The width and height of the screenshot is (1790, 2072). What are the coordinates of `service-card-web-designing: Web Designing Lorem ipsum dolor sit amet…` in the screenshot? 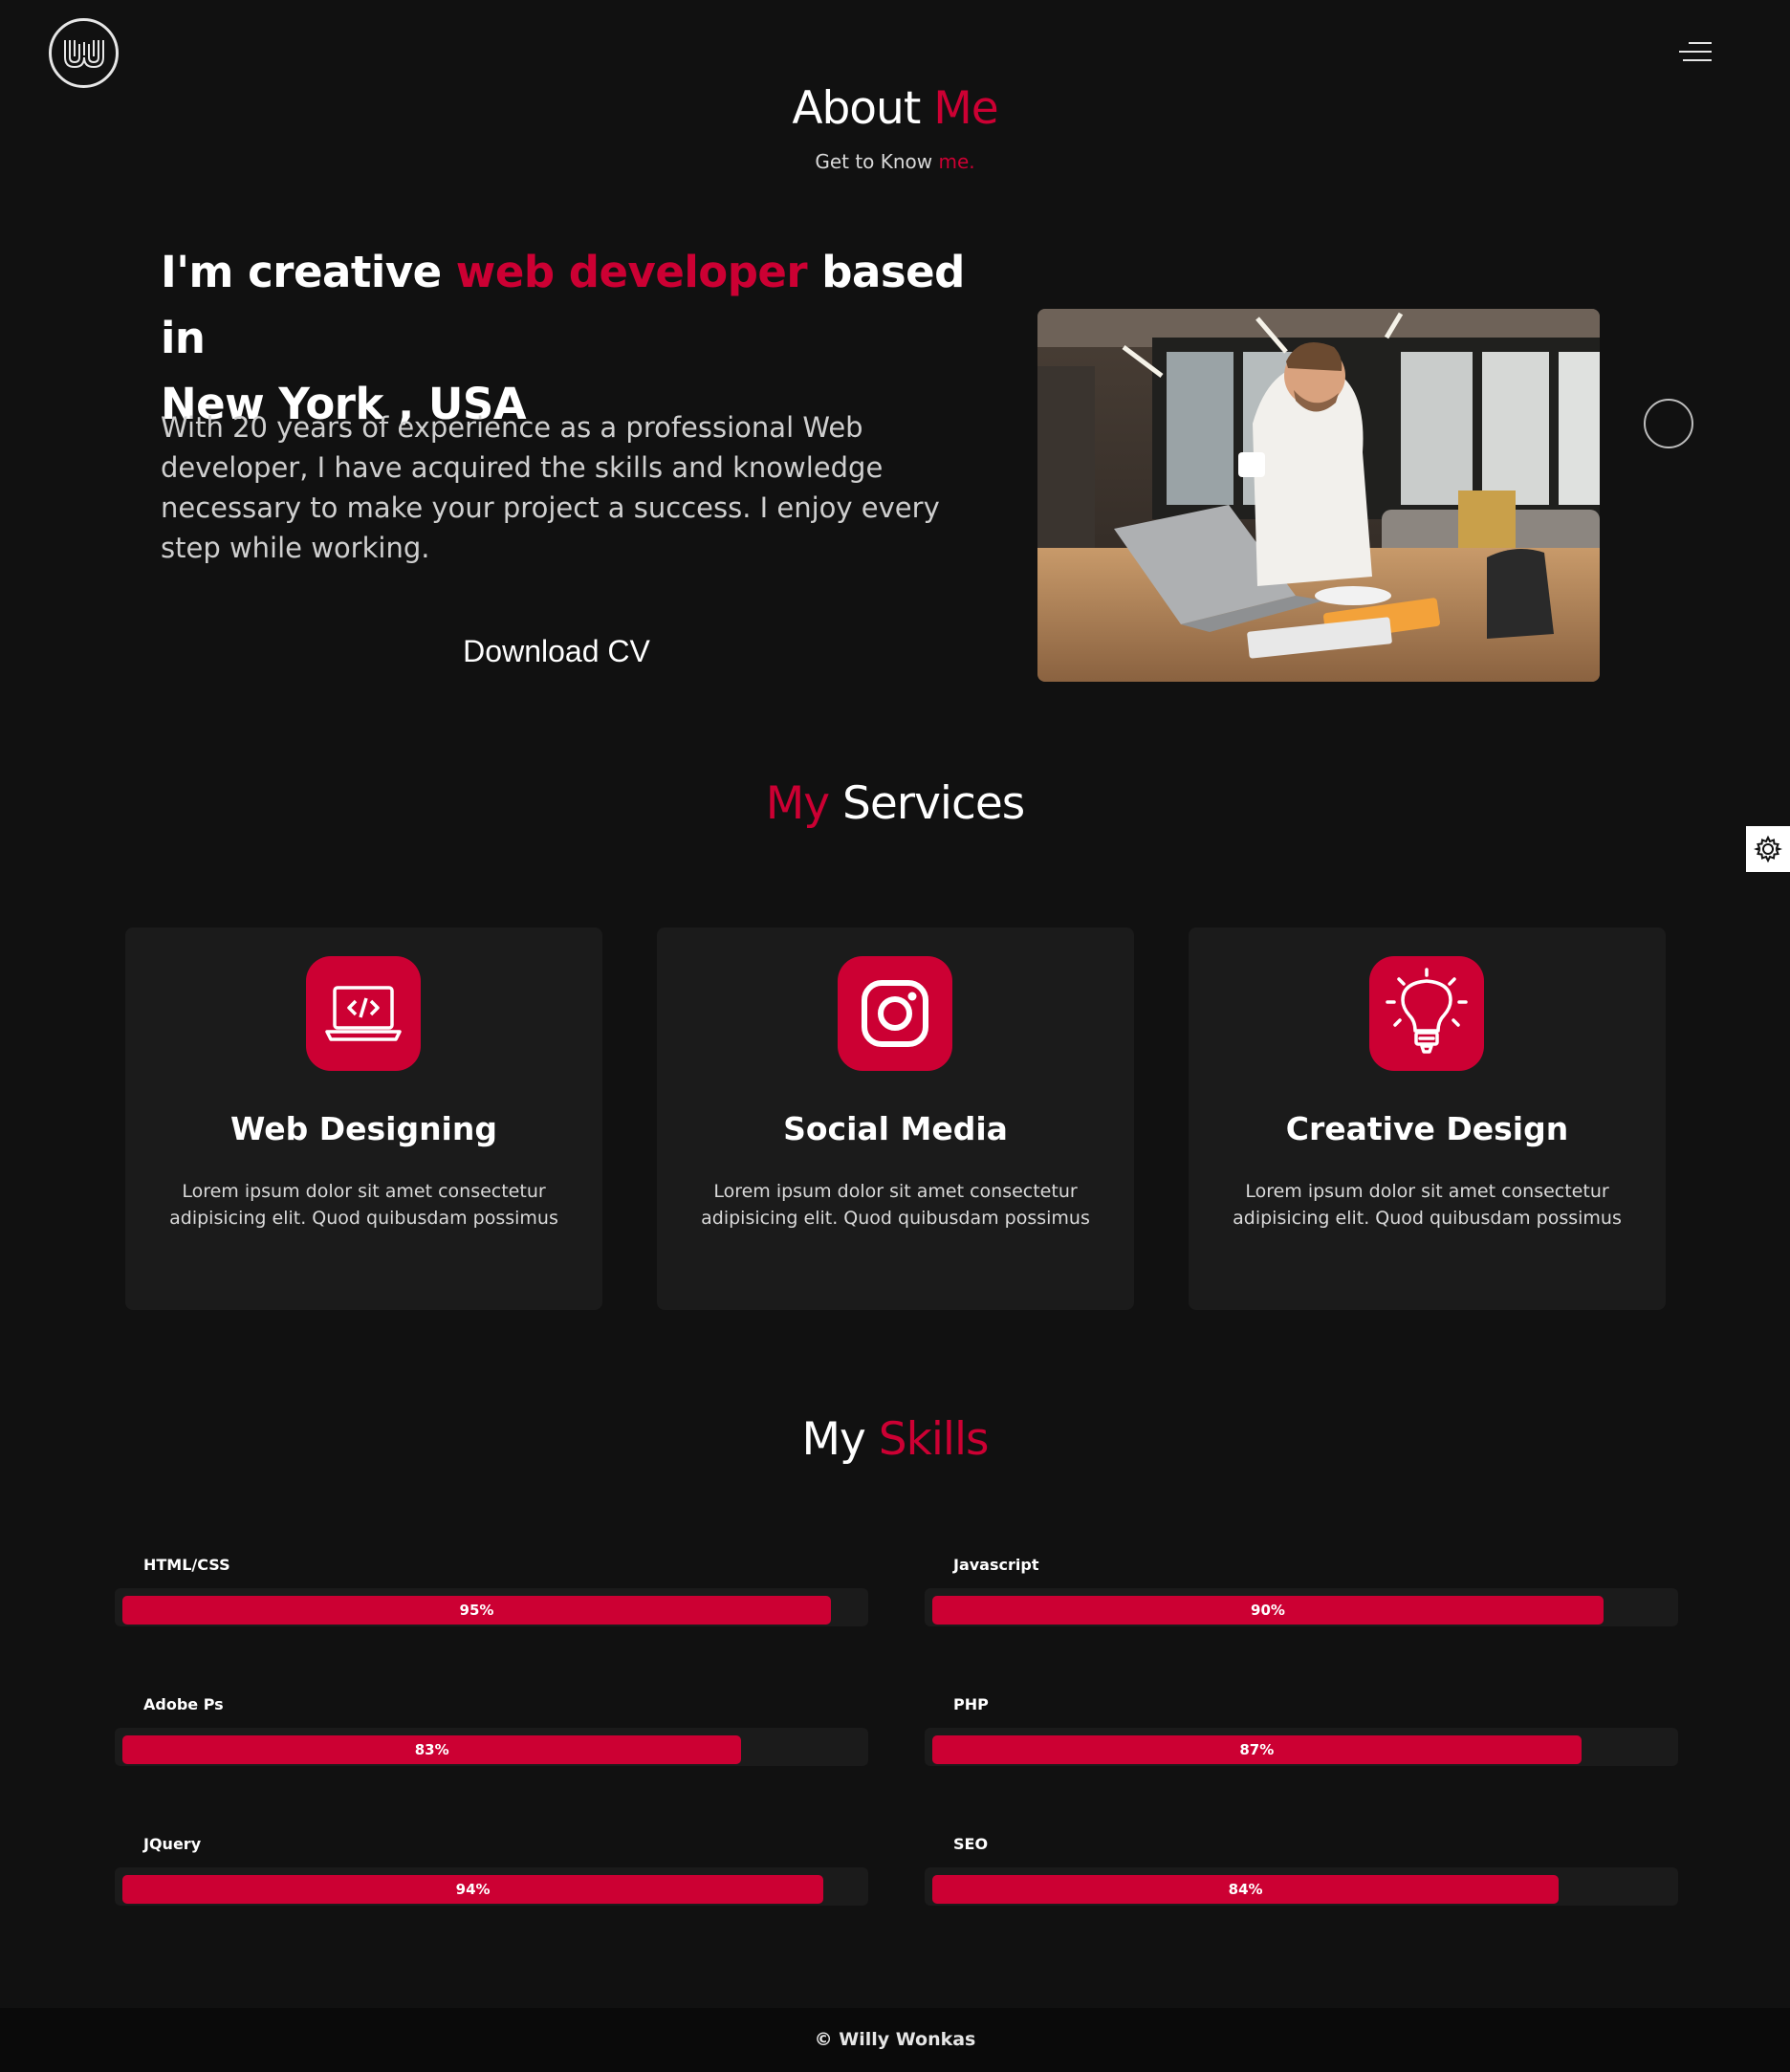 It's located at (364, 1118).